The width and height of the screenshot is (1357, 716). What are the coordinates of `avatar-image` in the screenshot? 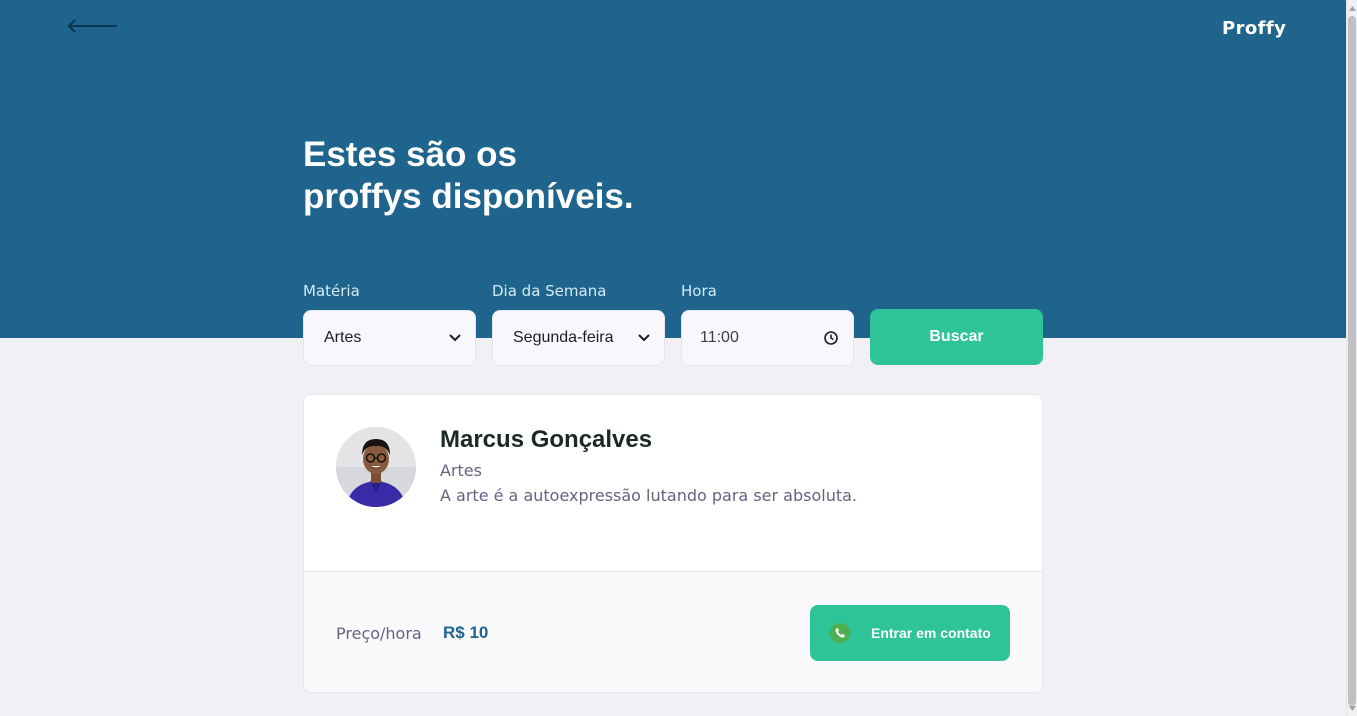 It's located at (376, 467).